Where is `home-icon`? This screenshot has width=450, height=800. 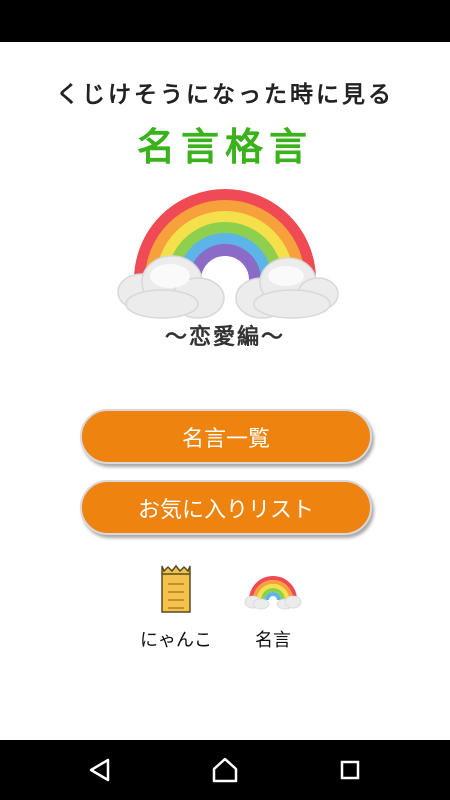
home-icon is located at coordinates (225, 770).